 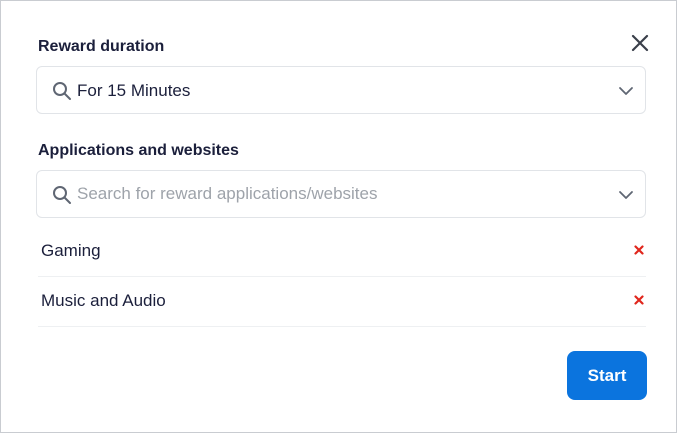 I want to click on reward-duration-value: For 15 Minutes, so click(x=134, y=90).